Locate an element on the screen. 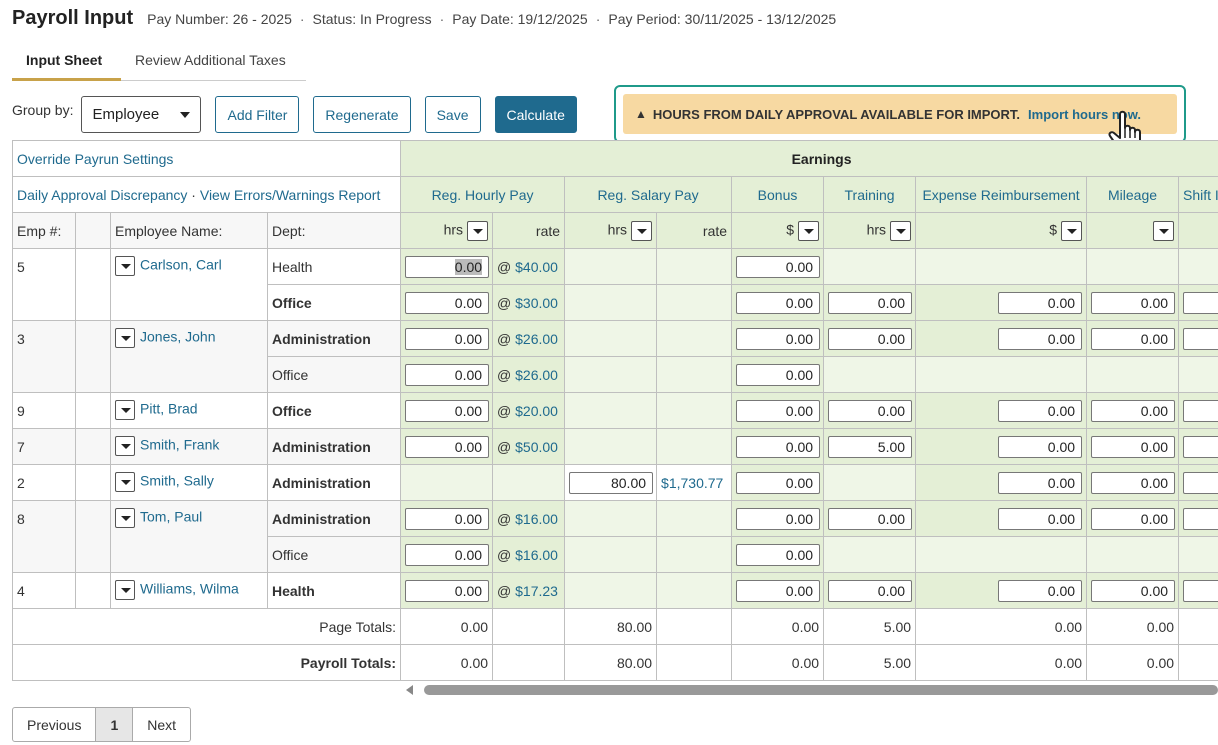 The width and height of the screenshot is (1218, 745). reg-hrs-dropdown is located at coordinates (478, 230).